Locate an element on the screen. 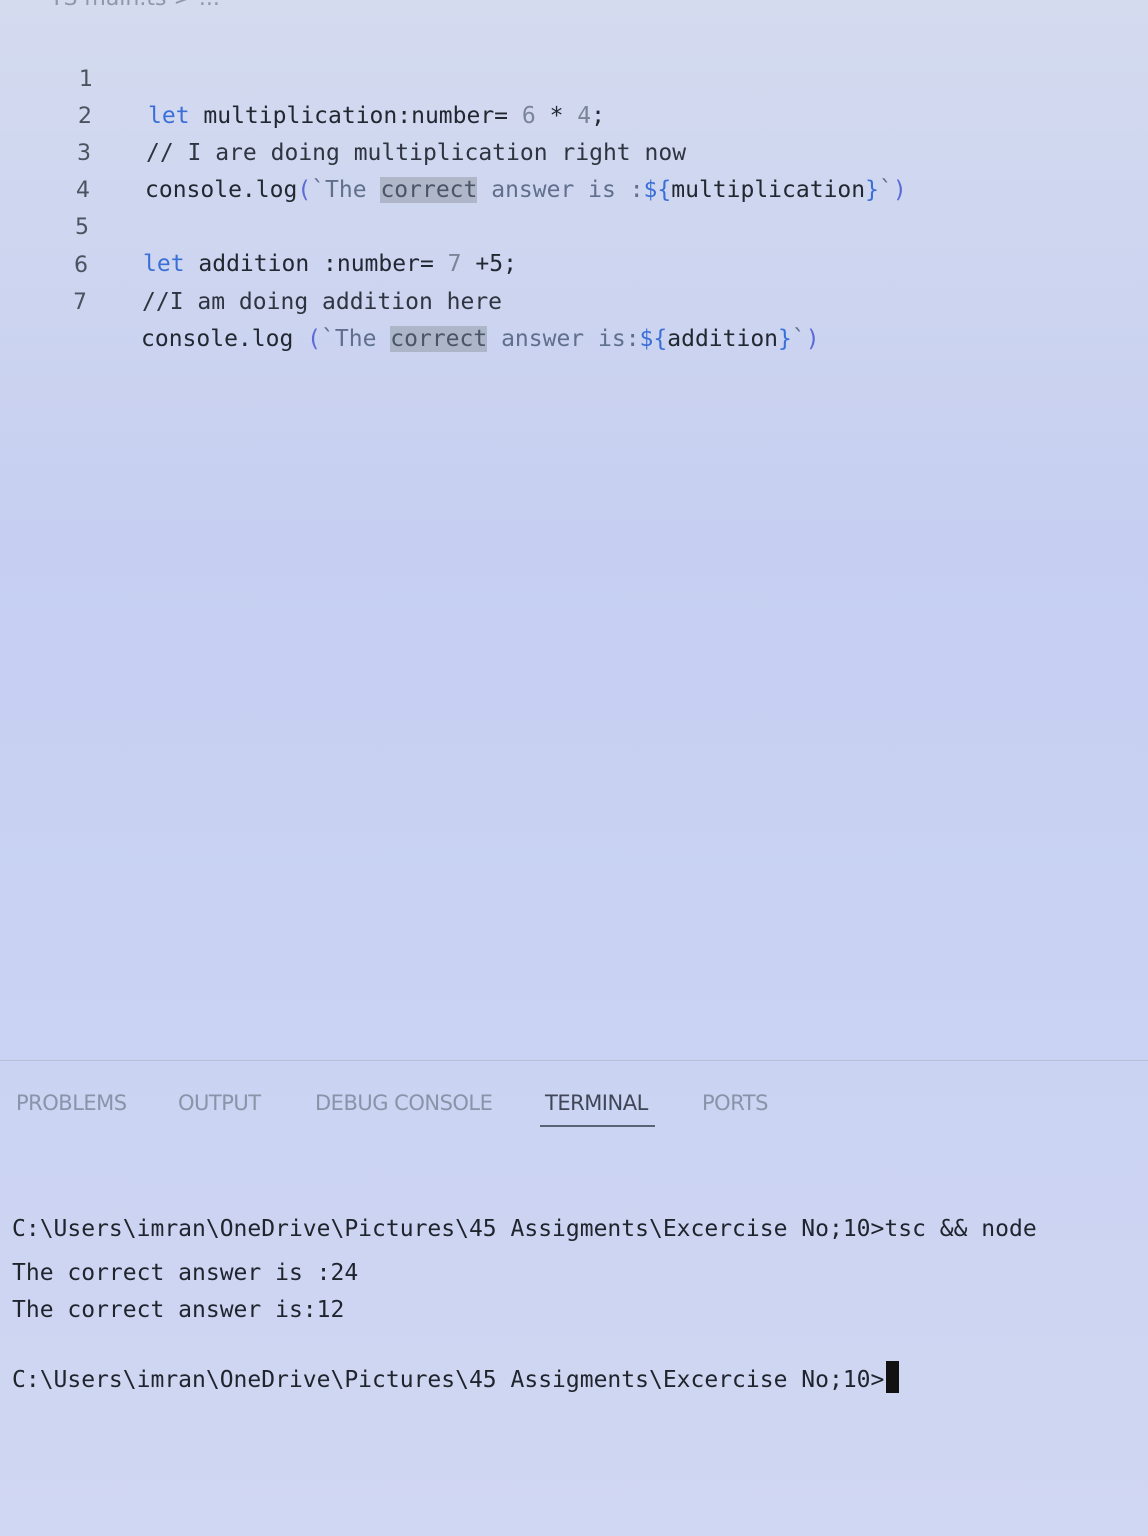 This screenshot has width=1148, height=1536. code-segment: multiplication:number= is located at coordinates (355, 116).